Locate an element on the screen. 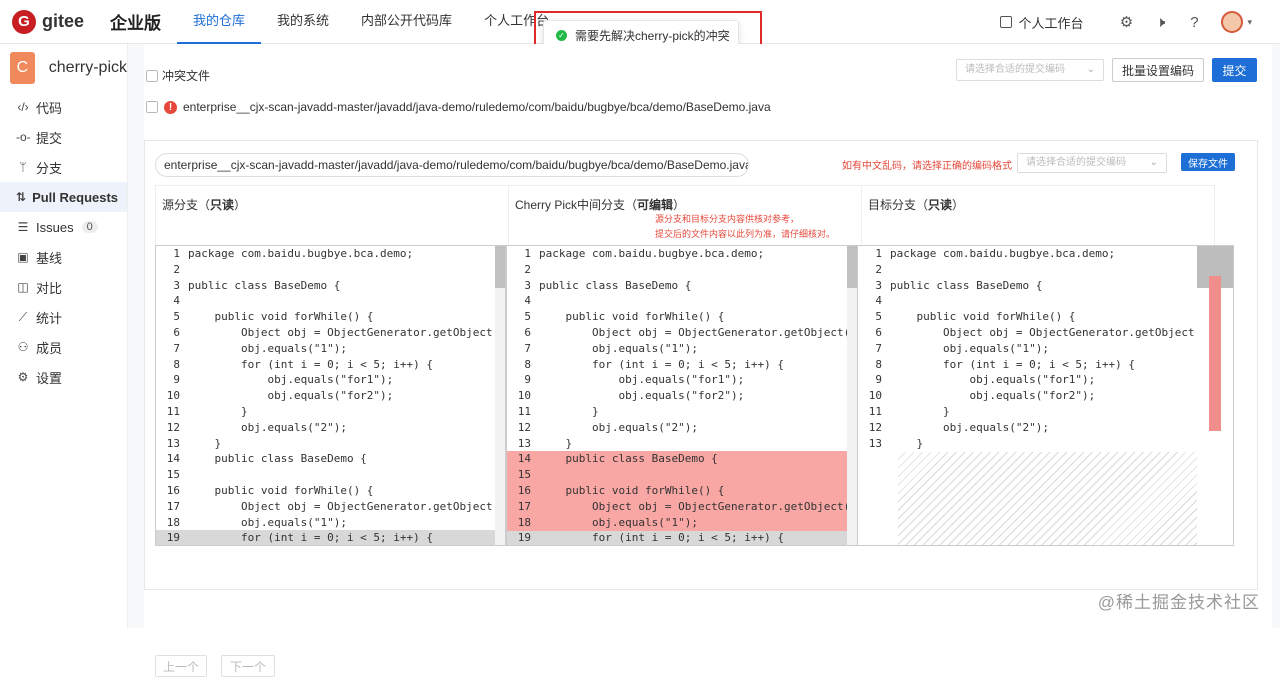 This screenshot has height=677, width=1280. workbench-link: 个人工作台 is located at coordinates (1041, 22).